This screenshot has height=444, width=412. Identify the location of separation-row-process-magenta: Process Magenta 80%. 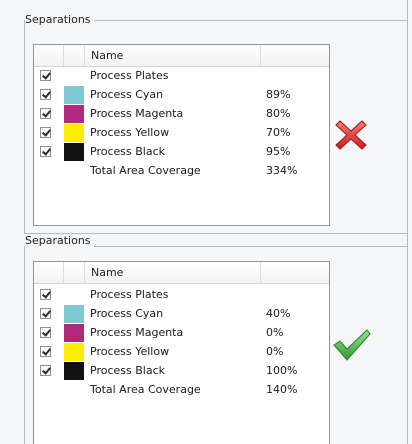
(181, 114).